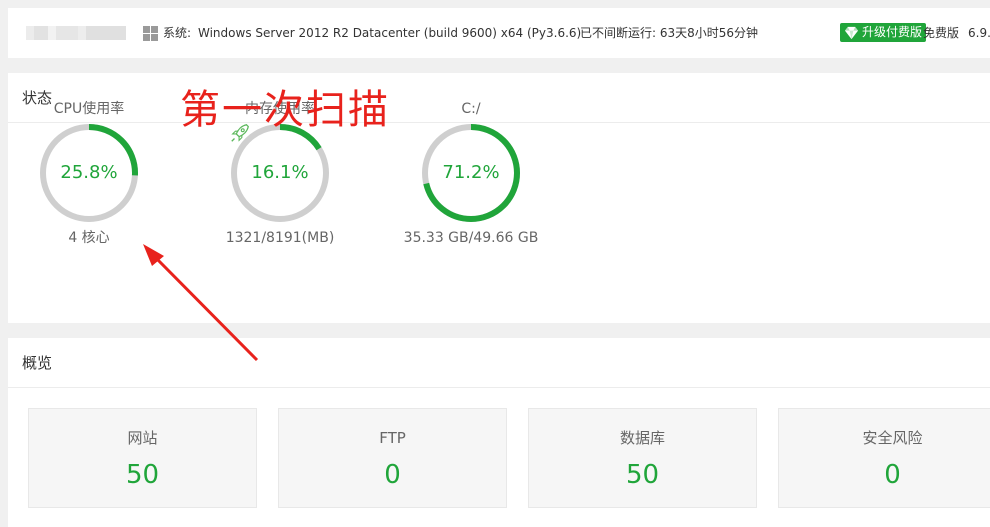 This screenshot has width=990, height=527. Describe the element at coordinates (280, 172) in the screenshot. I see `memory-gauge-value: 16.1%` at that location.